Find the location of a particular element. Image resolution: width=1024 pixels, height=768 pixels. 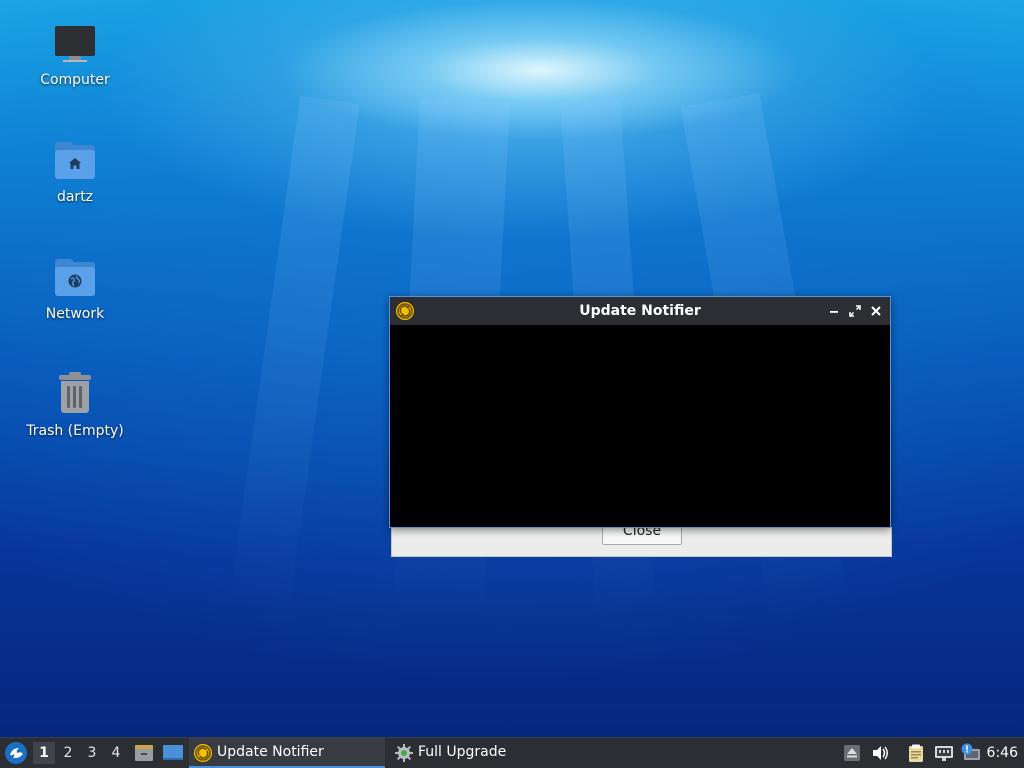

desktop-icon is located at coordinates (173, 752).